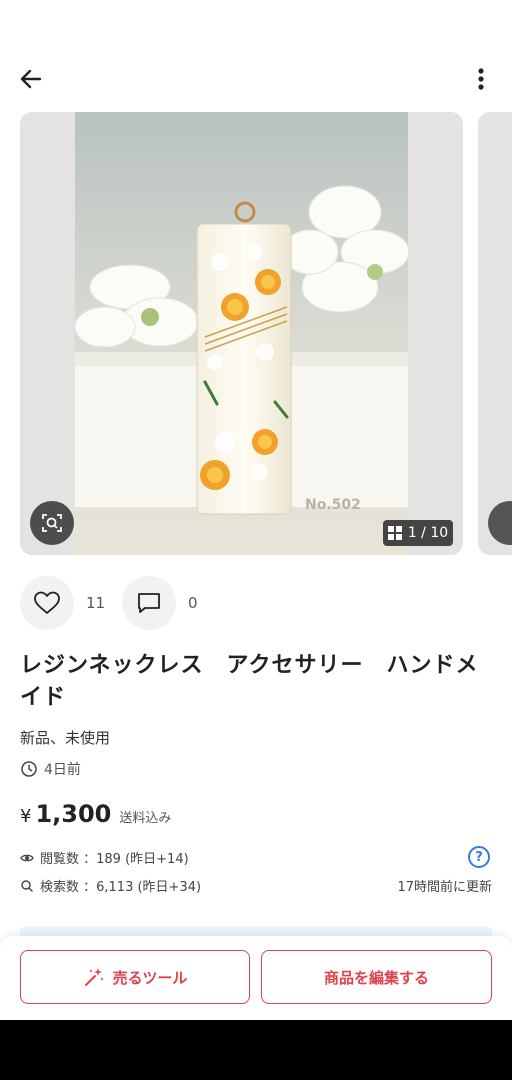  Describe the element at coordinates (444, 887) in the screenshot. I see `updated-time: 17時間前に更新` at that location.